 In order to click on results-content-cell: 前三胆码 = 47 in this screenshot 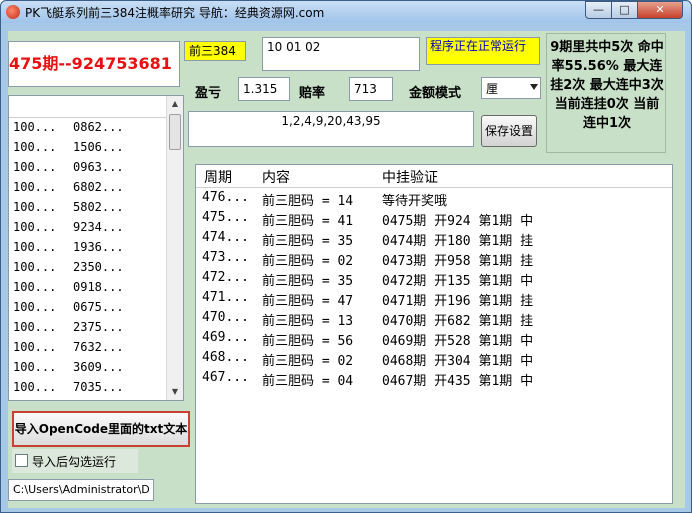, I will do `click(308, 301)`.